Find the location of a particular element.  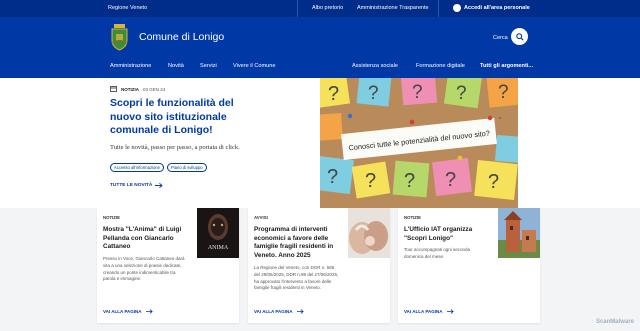

watermark: ScanMalware is located at coordinates (614, 322).